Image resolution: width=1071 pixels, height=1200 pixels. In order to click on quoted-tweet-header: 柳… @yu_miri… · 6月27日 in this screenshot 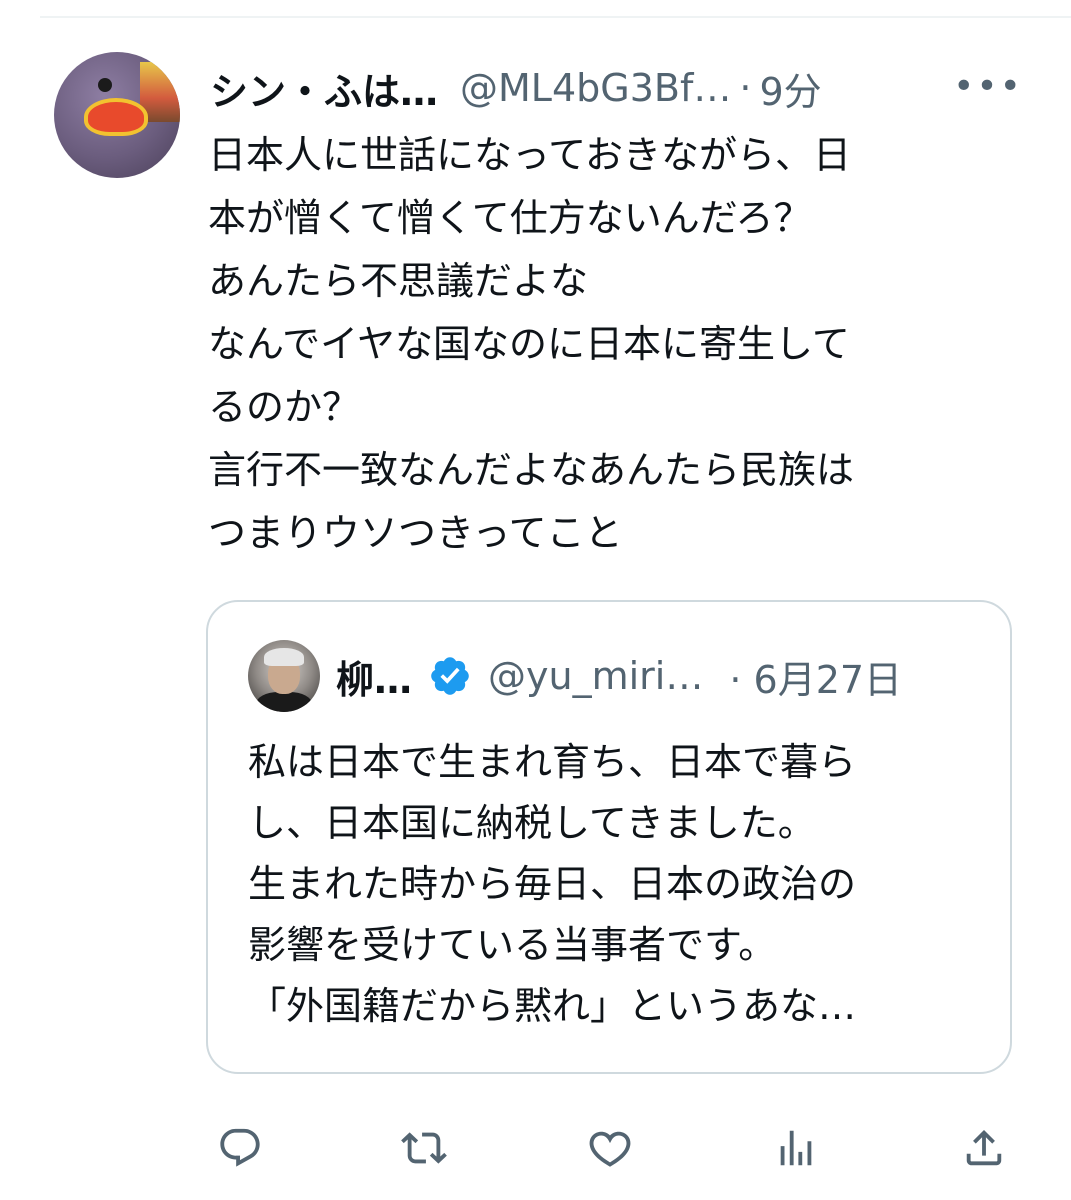, I will do `click(619, 676)`.